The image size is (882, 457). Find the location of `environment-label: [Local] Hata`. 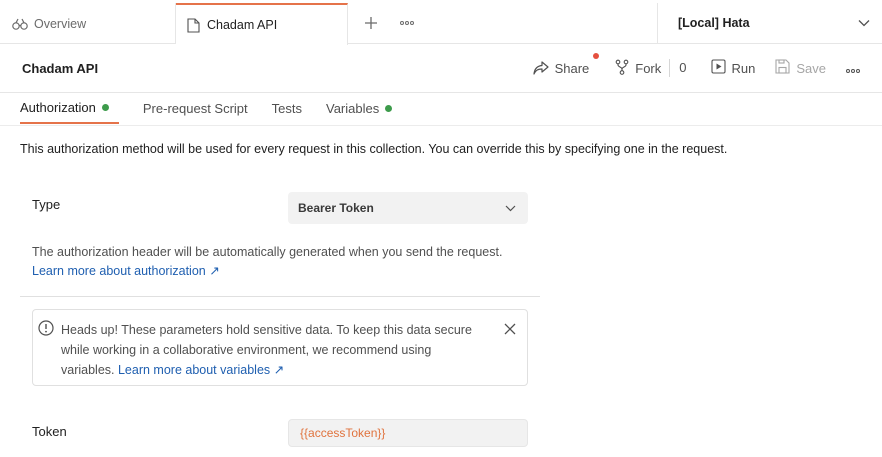

environment-label: [Local] Hata is located at coordinates (714, 23).